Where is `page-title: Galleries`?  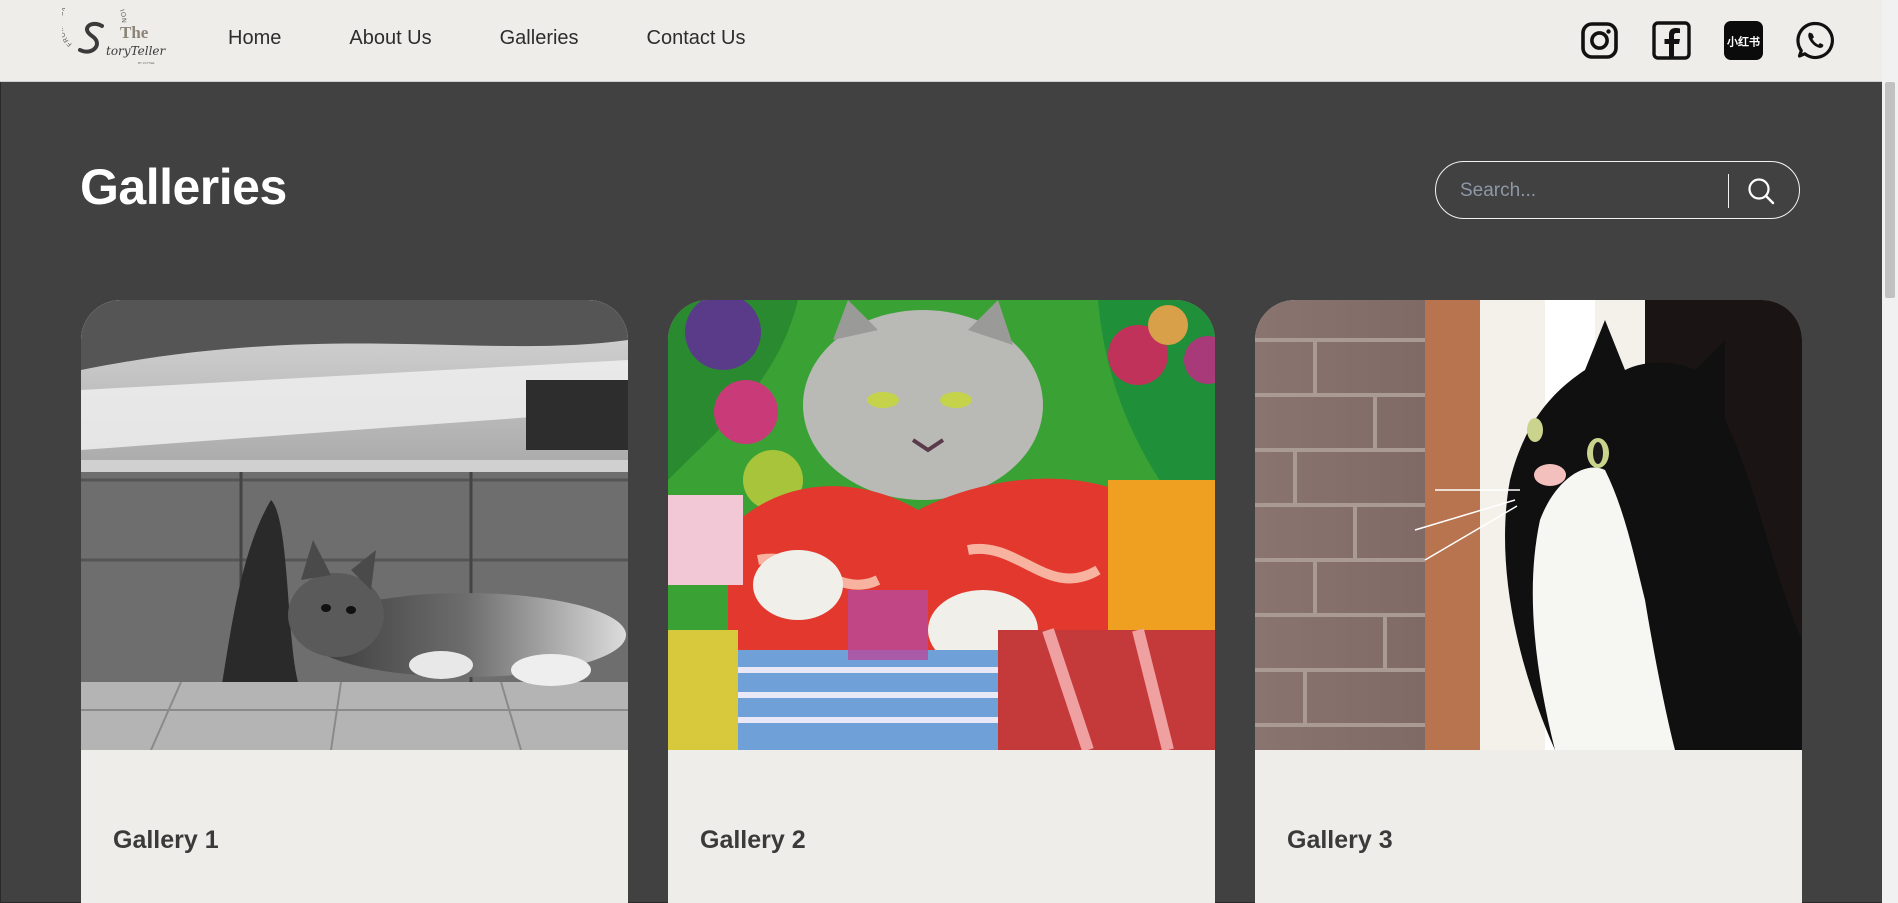 page-title: Galleries is located at coordinates (183, 187).